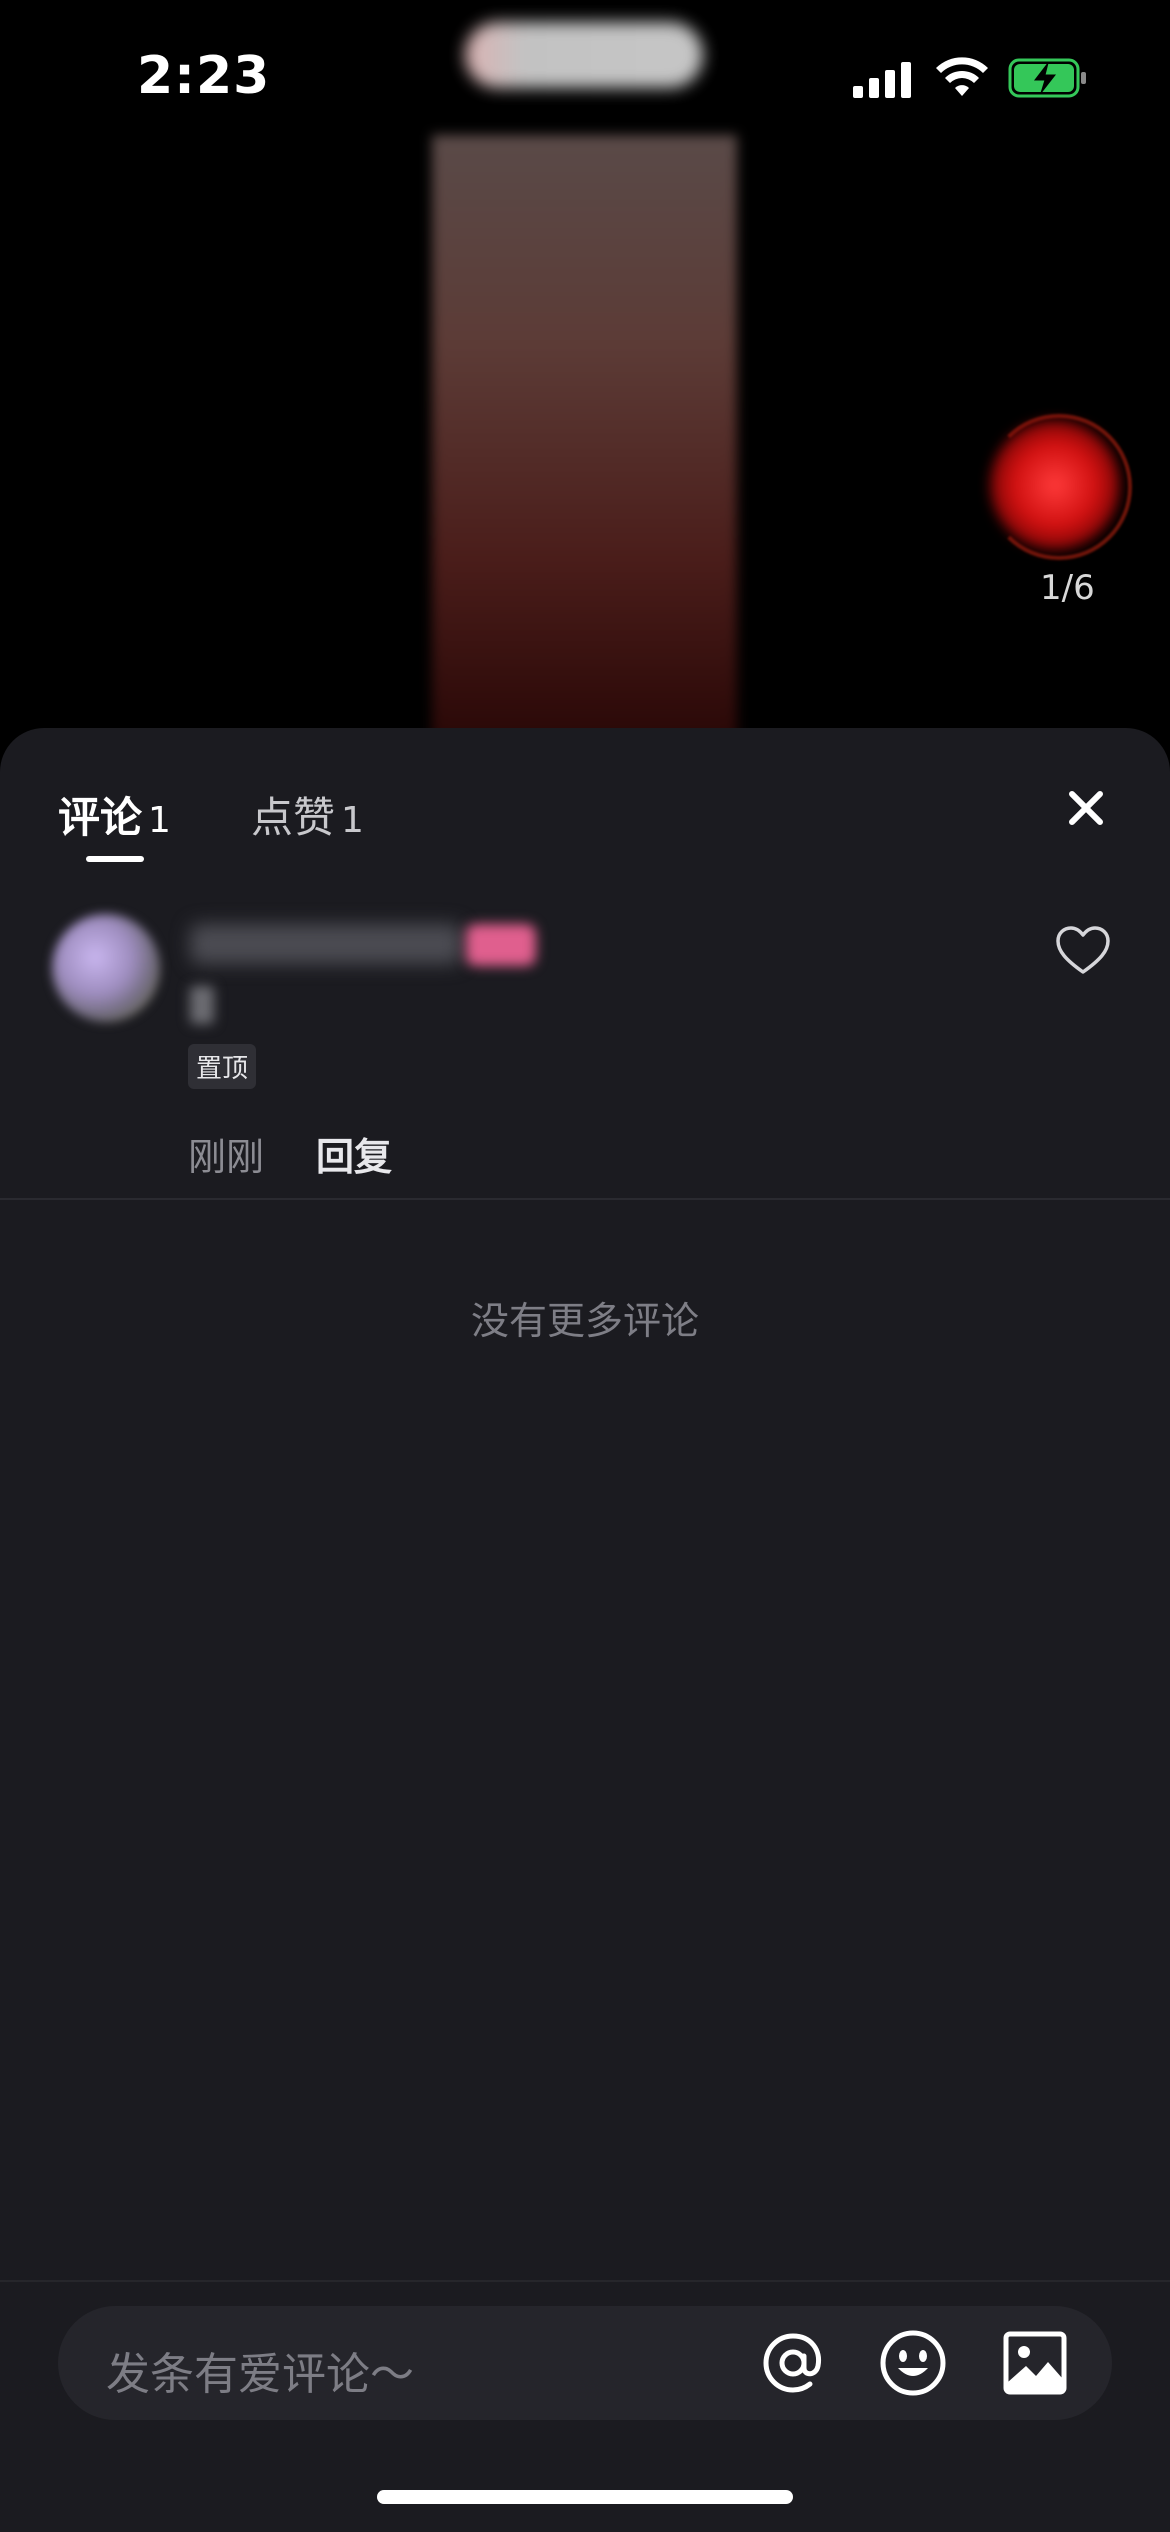  What do you see at coordinates (1047, 78) in the screenshot?
I see `battery-charging-icon` at bounding box center [1047, 78].